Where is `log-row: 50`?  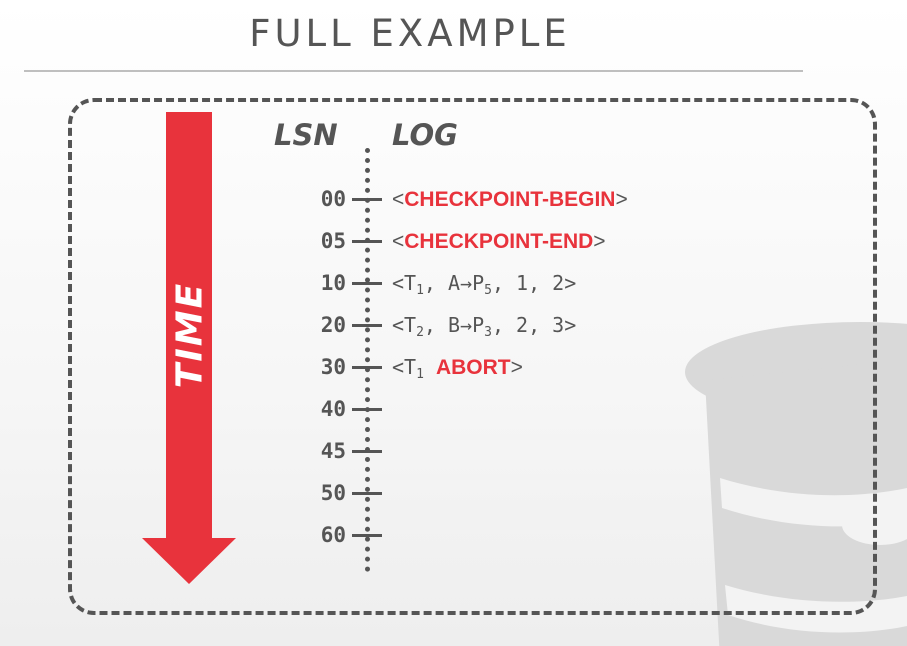
log-row: 50 is located at coordinates (453, 493).